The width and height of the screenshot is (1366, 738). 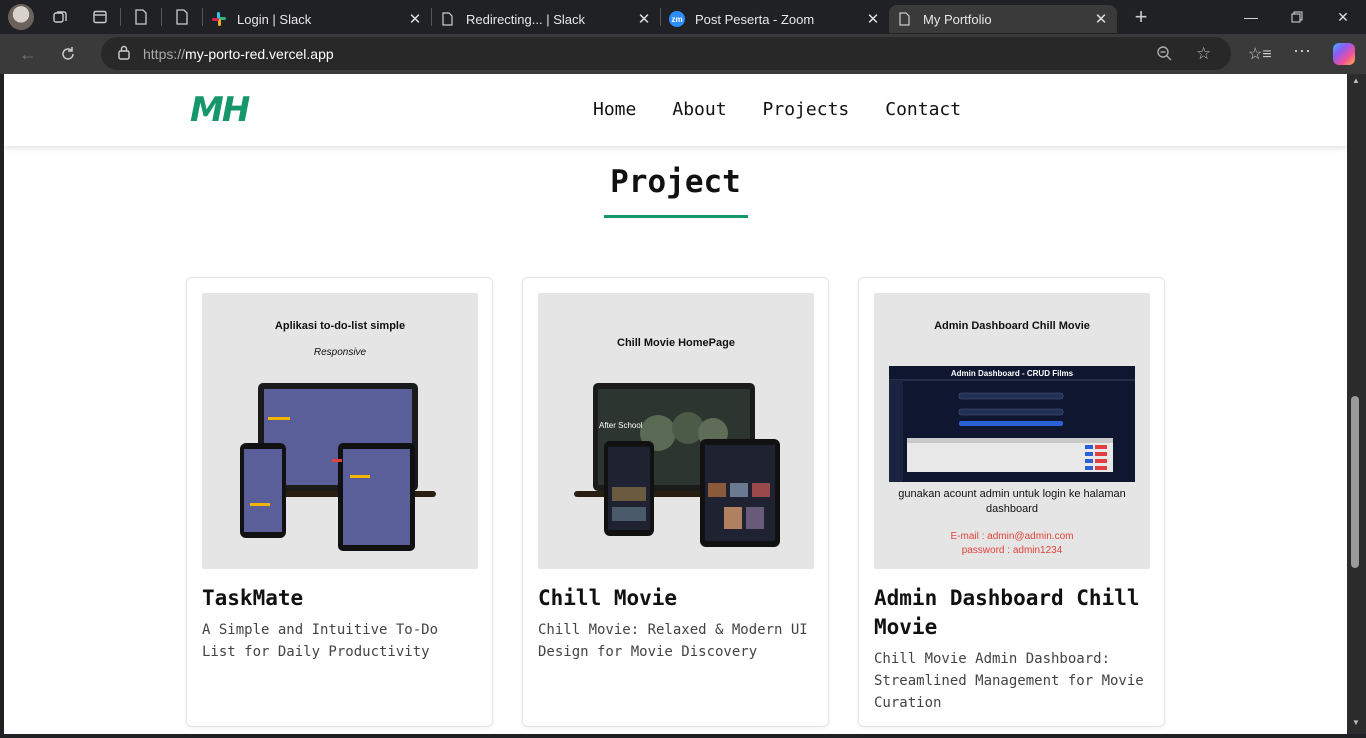 I want to click on scroll-up-icon: ▲, so click(x=1356, y=80).